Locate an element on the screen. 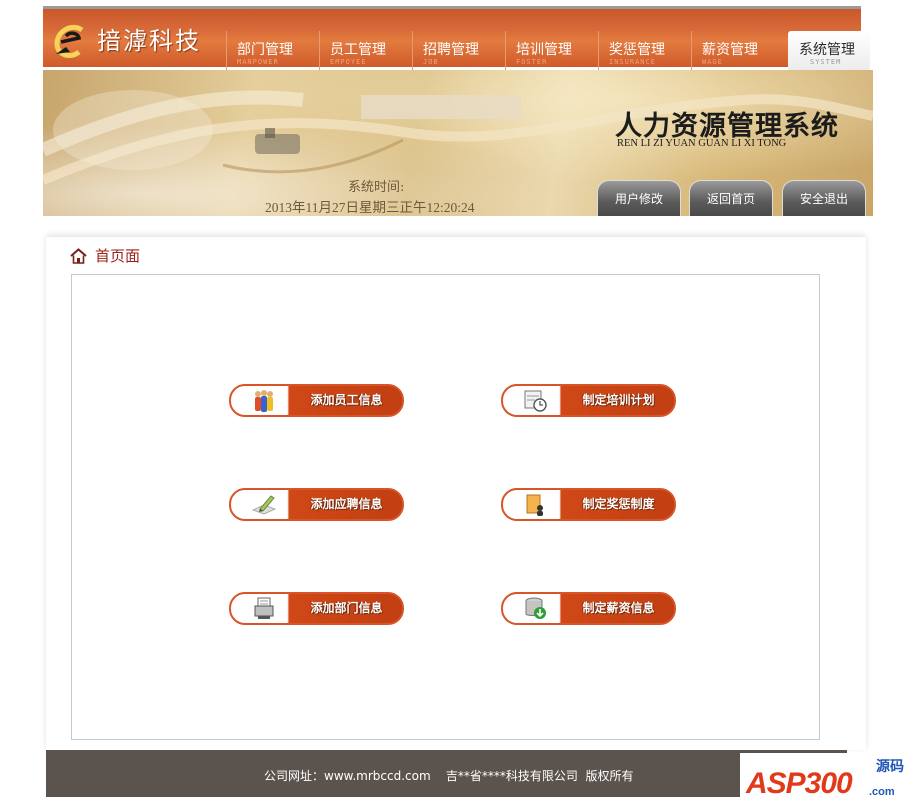 The image size is (916, 809). footer: 公司网址：www.mrbccd.com 吉**省****科技有限公司 版权所有 is located at coordinates (446, 773).